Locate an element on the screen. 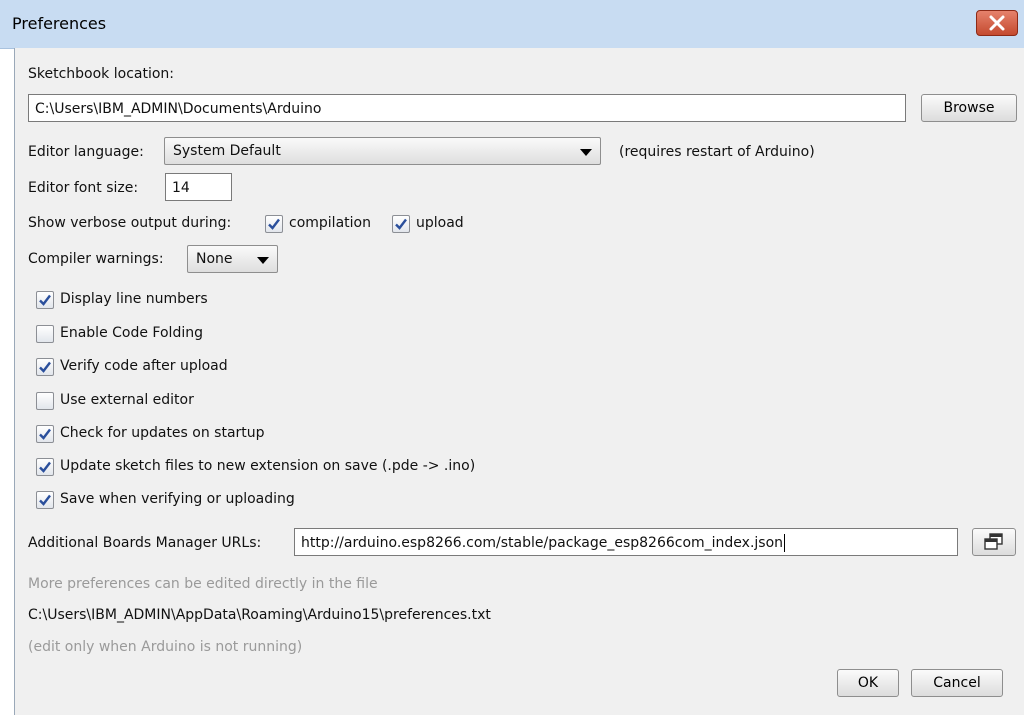  enable-code-folding-checkbox is located at coordinates (45, 334).